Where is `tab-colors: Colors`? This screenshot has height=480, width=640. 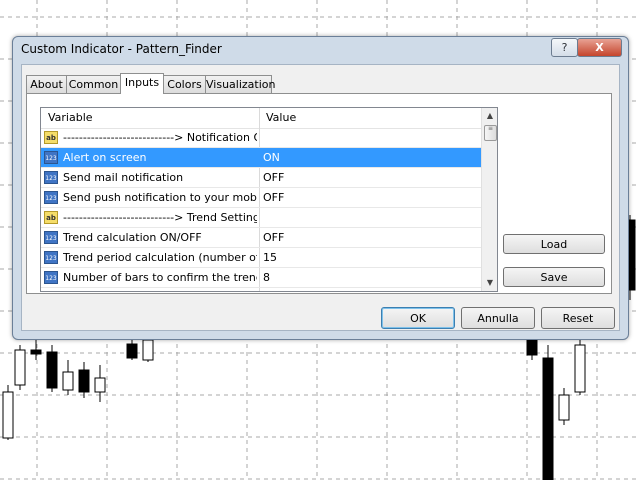
tab-colors: Colors is located at coordinates (184, 84).